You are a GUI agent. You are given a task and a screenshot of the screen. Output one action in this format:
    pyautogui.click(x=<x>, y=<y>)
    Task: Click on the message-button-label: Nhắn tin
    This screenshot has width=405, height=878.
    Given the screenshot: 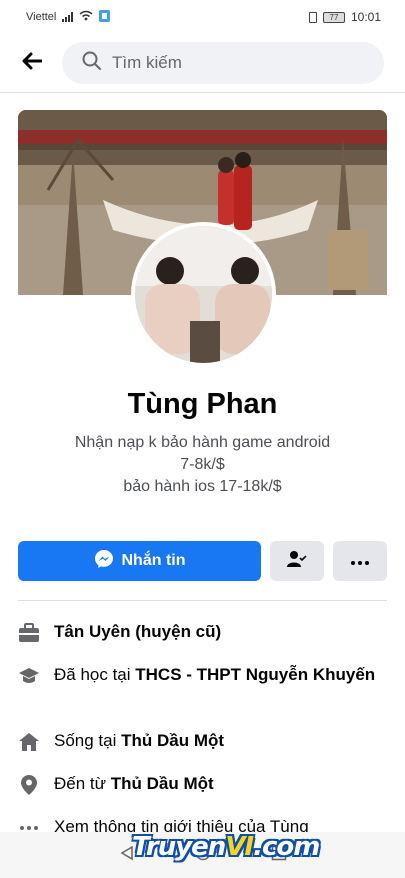 What is the action you would take?
    pyautogui.click(x=153, y=560)
    